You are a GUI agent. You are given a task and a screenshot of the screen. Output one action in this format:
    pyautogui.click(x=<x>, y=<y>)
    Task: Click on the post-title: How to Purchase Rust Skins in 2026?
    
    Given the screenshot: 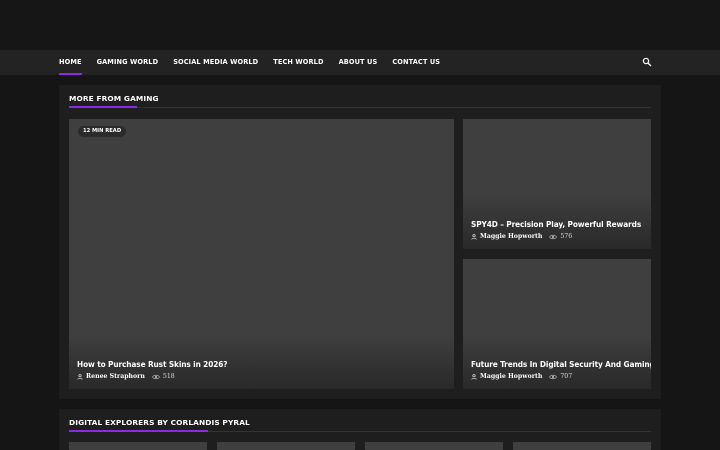 What is the action you would take?
    pyautogui.click(x=152, y=364)
    